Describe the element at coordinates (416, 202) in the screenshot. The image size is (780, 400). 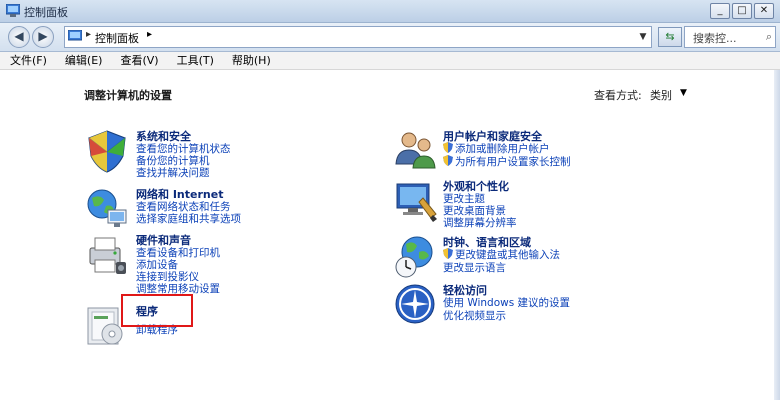
I see `appearance-icon` at that location.